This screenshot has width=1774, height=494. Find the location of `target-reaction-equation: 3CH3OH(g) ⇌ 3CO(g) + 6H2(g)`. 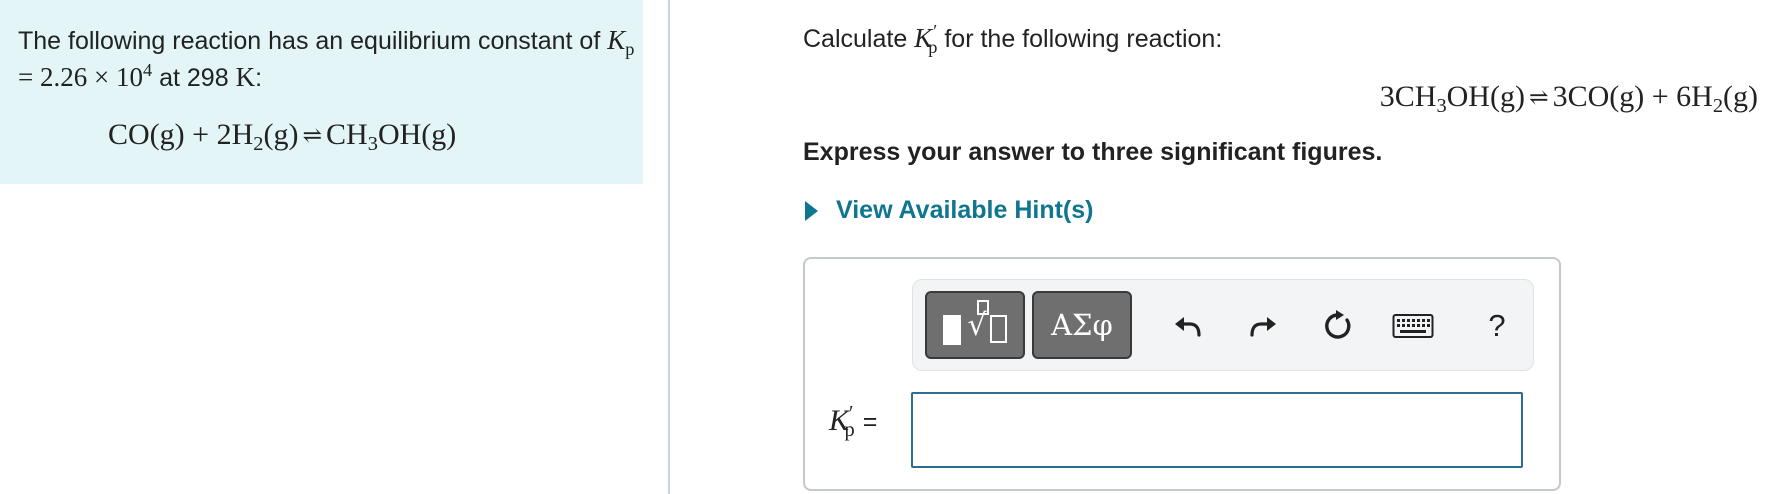

target-reaction-equation: 3CH3OH(g) ⇌ 3CO(g) + 6H2(g) is located at coordinates (1568, 99).